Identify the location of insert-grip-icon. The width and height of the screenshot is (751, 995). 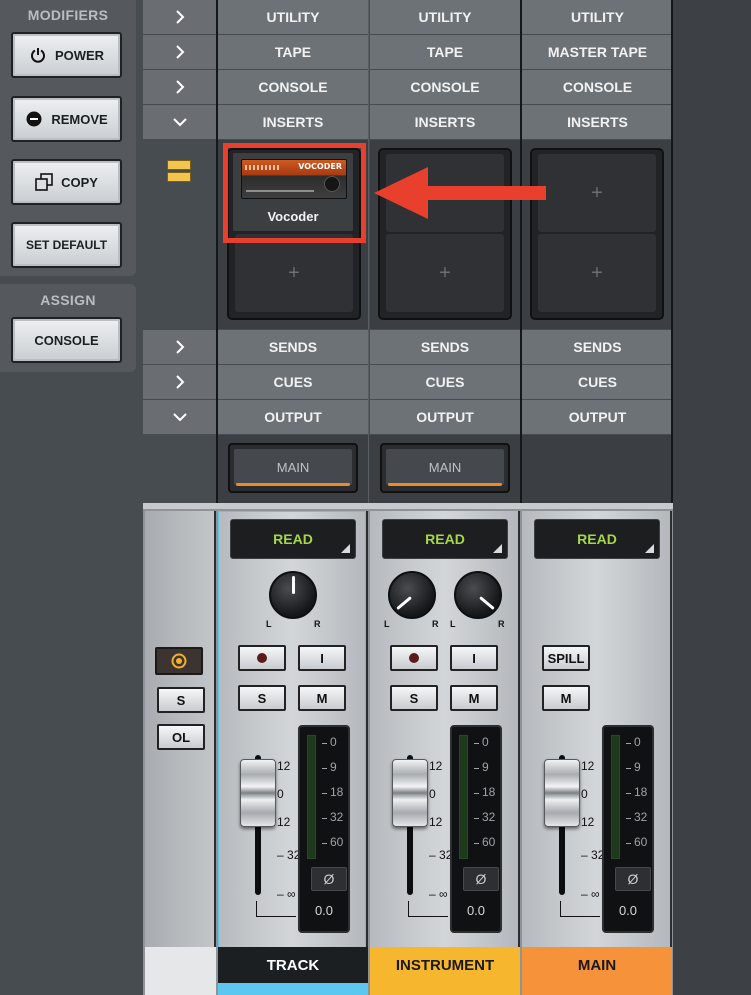
(179, 172).